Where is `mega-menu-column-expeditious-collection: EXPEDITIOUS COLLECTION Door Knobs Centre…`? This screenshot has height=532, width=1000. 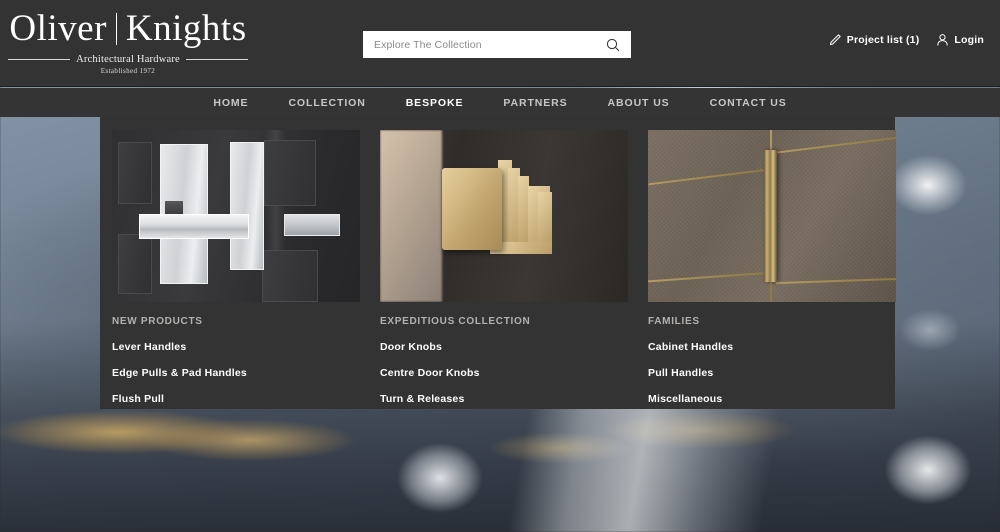
mega-menu-column-expeditious-collection: EXPEDITIOUS COLLECTION Door Knobs Centre… is located at coordinates (504, 267).